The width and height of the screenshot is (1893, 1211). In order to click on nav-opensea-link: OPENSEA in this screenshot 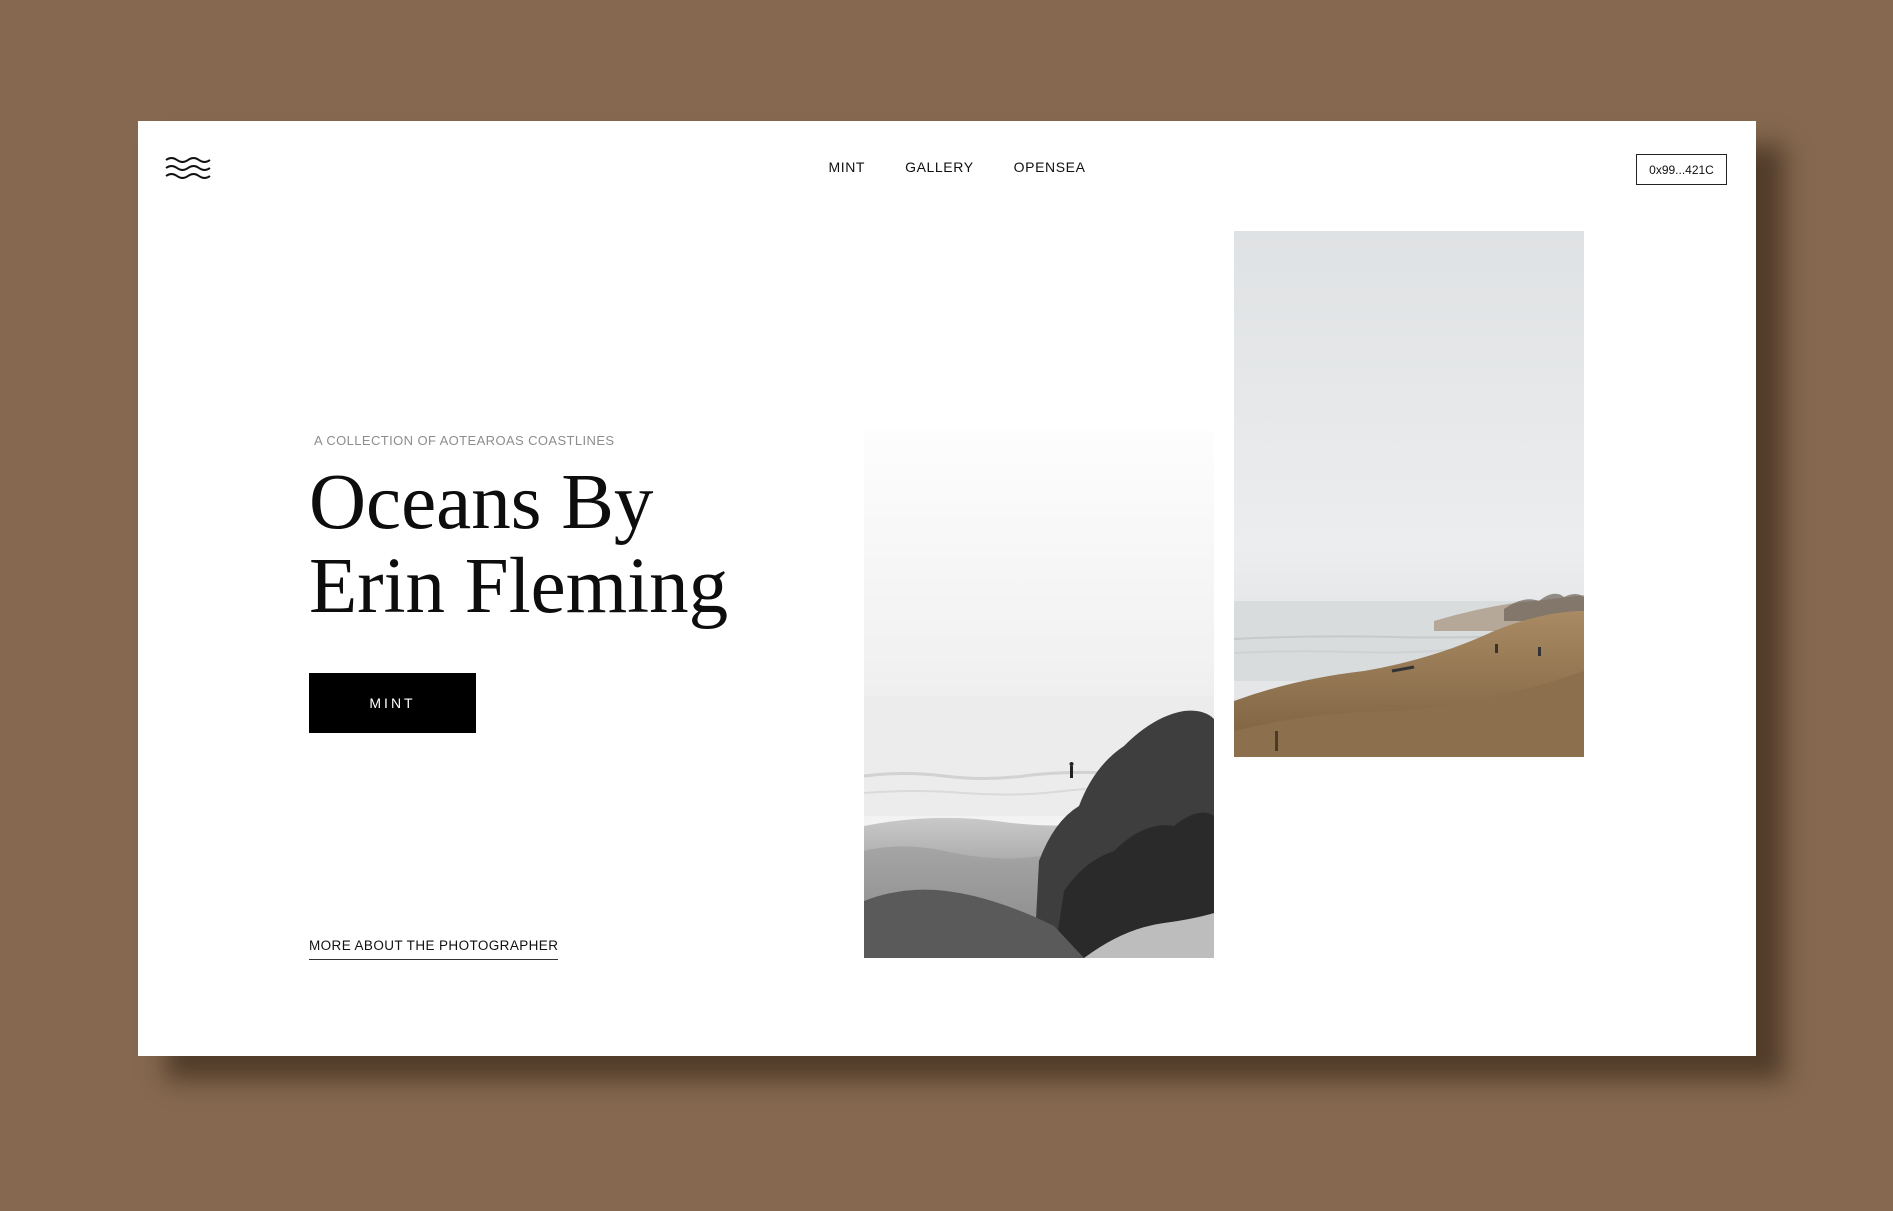, I will do `click(1050, 167)`.